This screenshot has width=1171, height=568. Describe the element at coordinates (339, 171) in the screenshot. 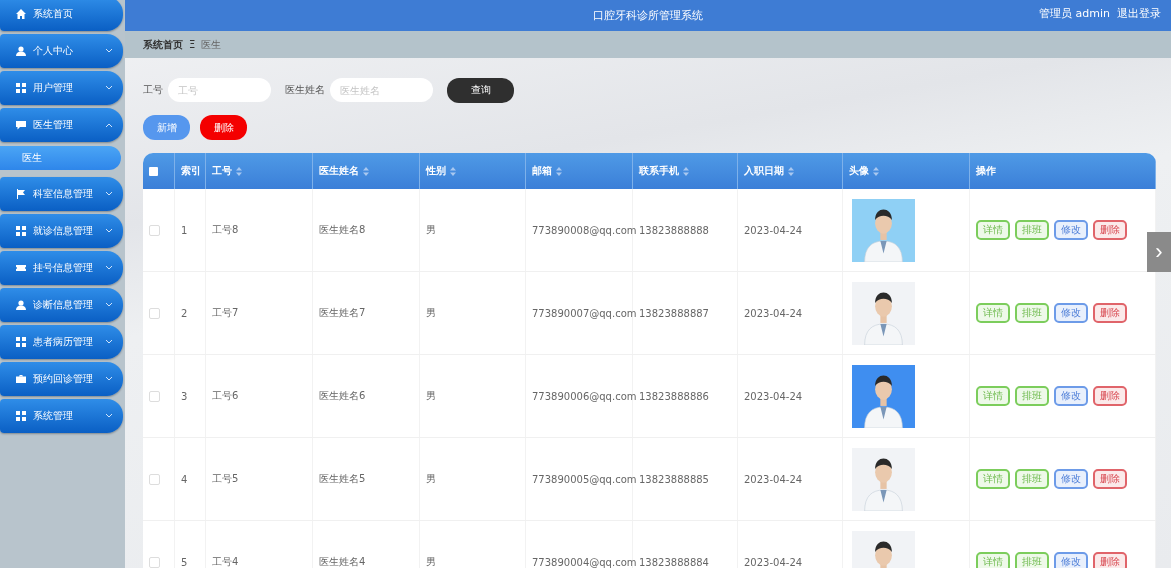

I see `column-header: 医生姓名` at that location.